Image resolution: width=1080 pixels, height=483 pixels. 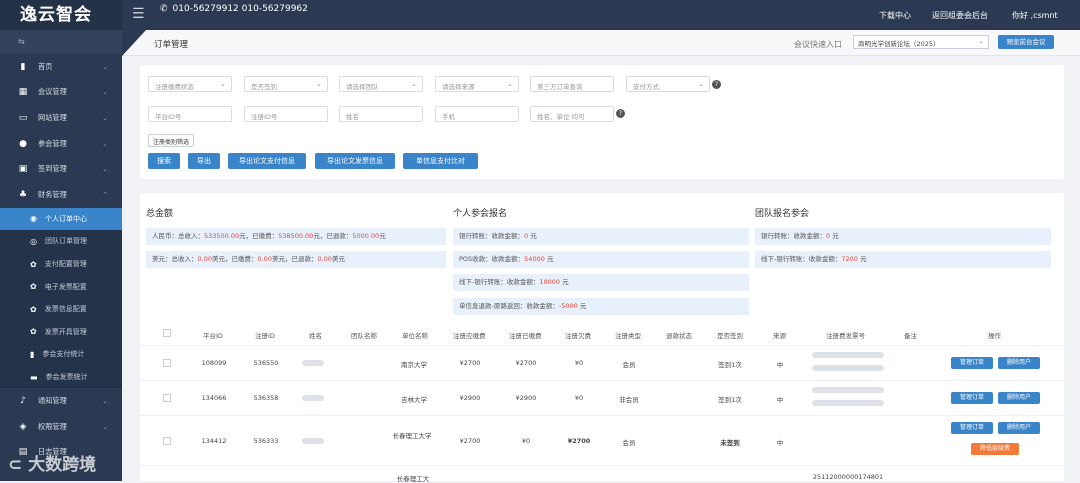 I want to click on sidebar-item-home: ▮ 首页 ⌄, so click(x=61, y=67).